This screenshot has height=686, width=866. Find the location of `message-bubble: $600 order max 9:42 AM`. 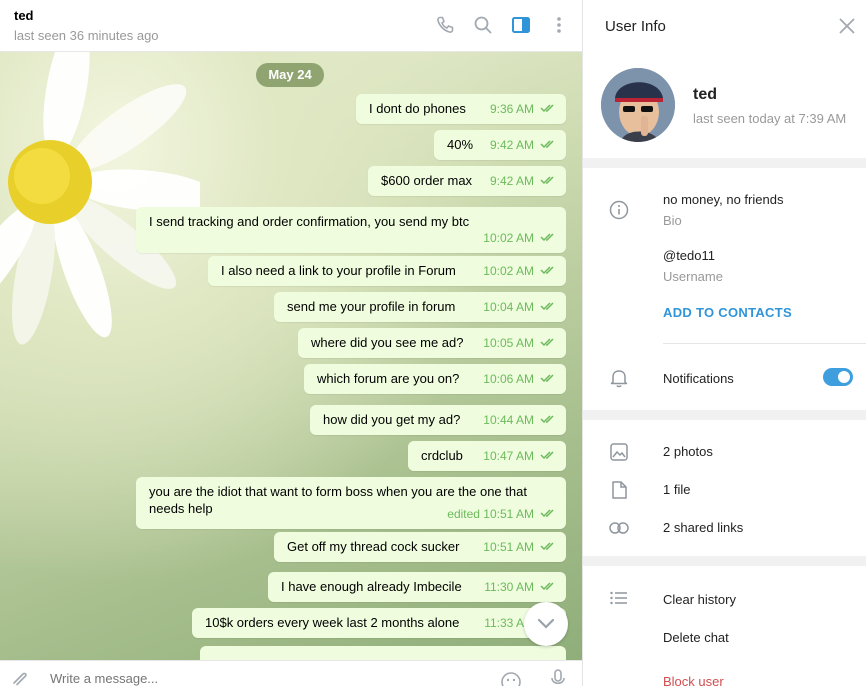

message-bubble: $600 order max 9:42 AM is located at coordinates (467, 181).